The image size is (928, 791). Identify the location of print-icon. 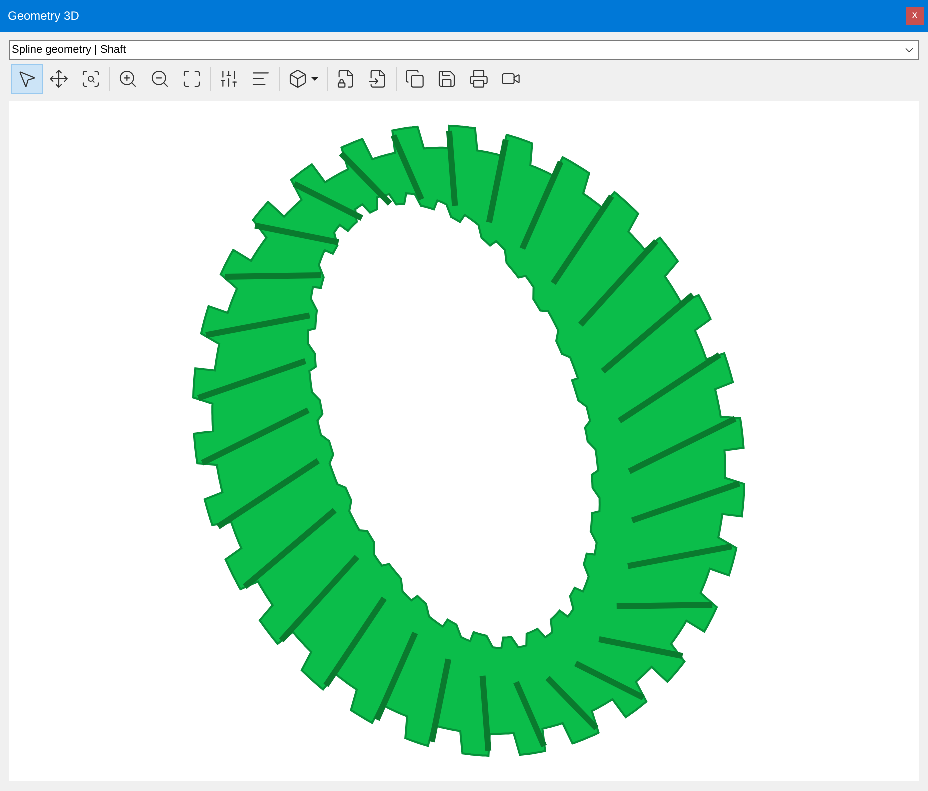
(479, 79).